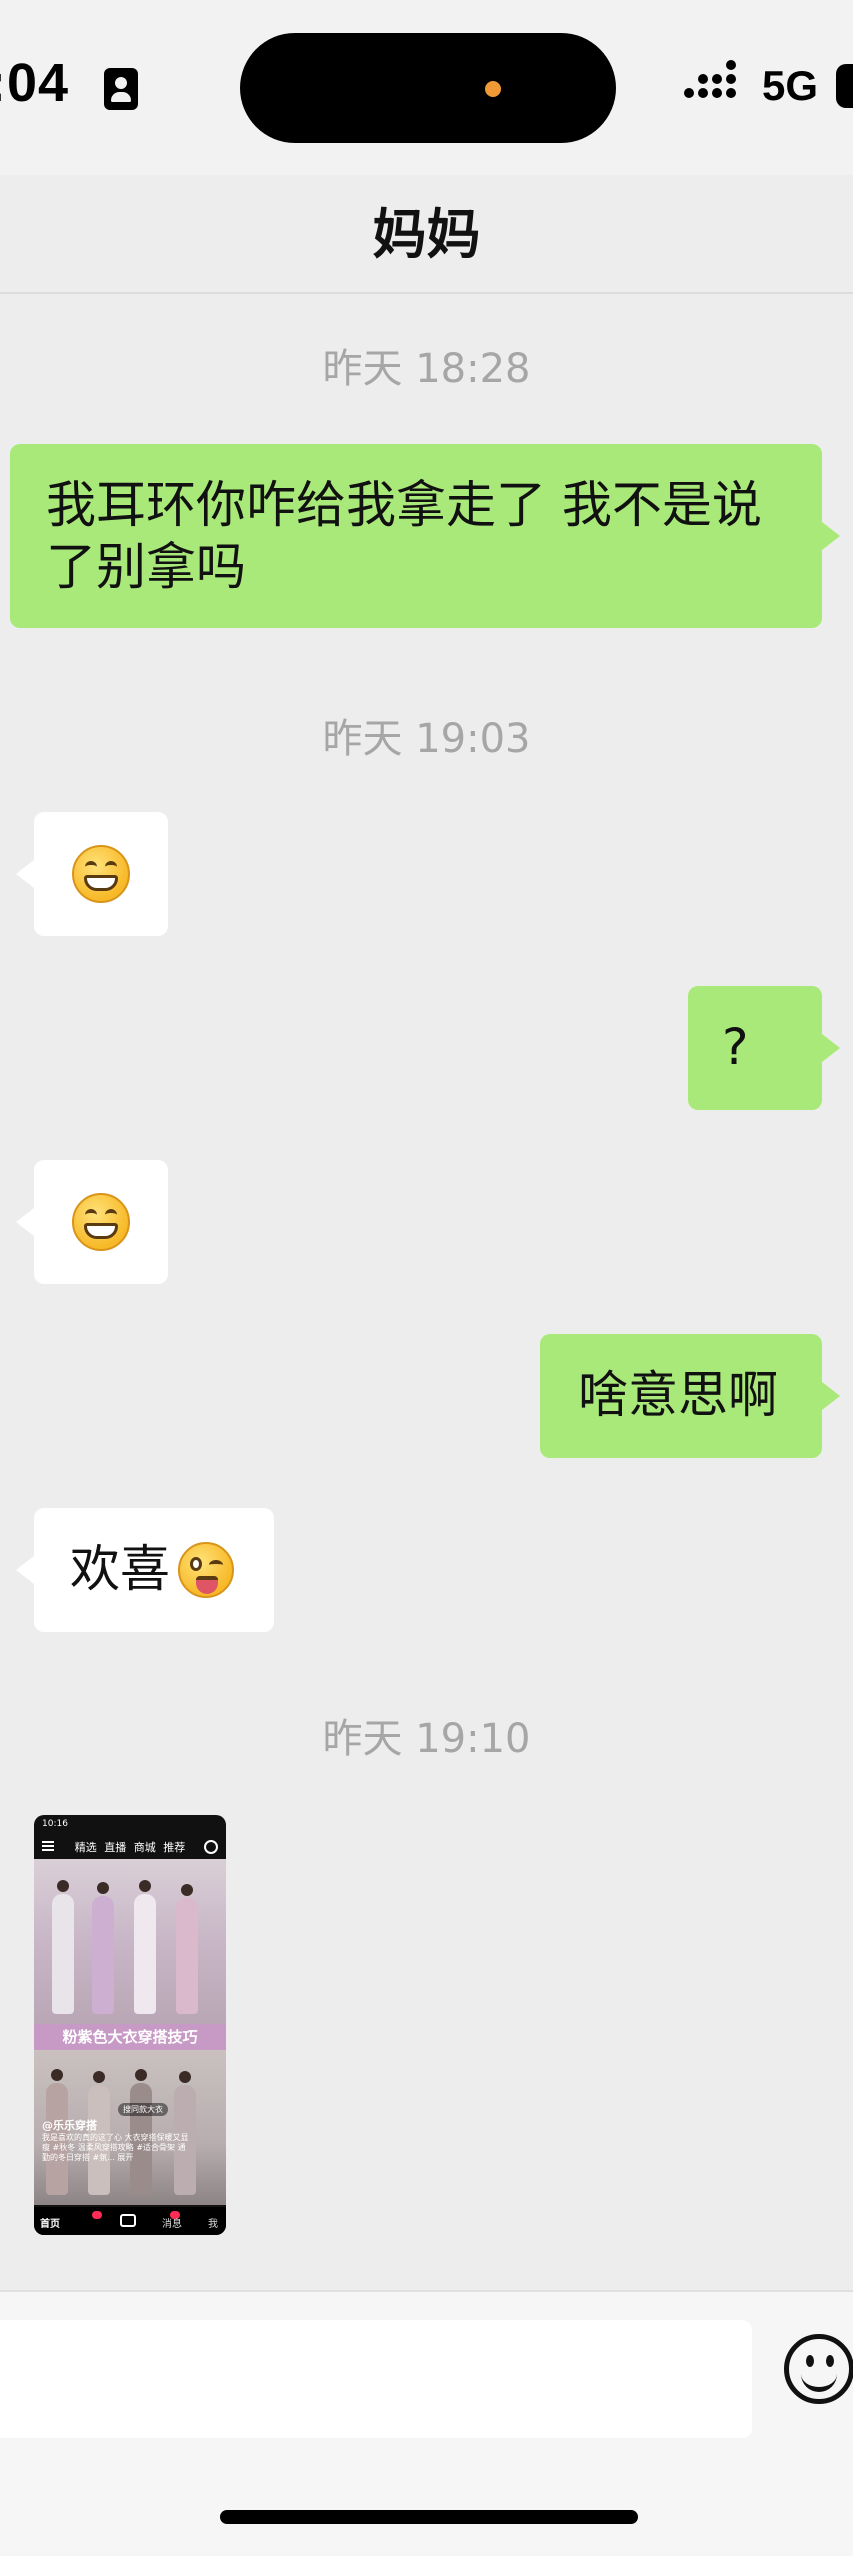  Describe the element at coordinates (818, 2369) in the screenshot. I see `emoji-icon` at that location.